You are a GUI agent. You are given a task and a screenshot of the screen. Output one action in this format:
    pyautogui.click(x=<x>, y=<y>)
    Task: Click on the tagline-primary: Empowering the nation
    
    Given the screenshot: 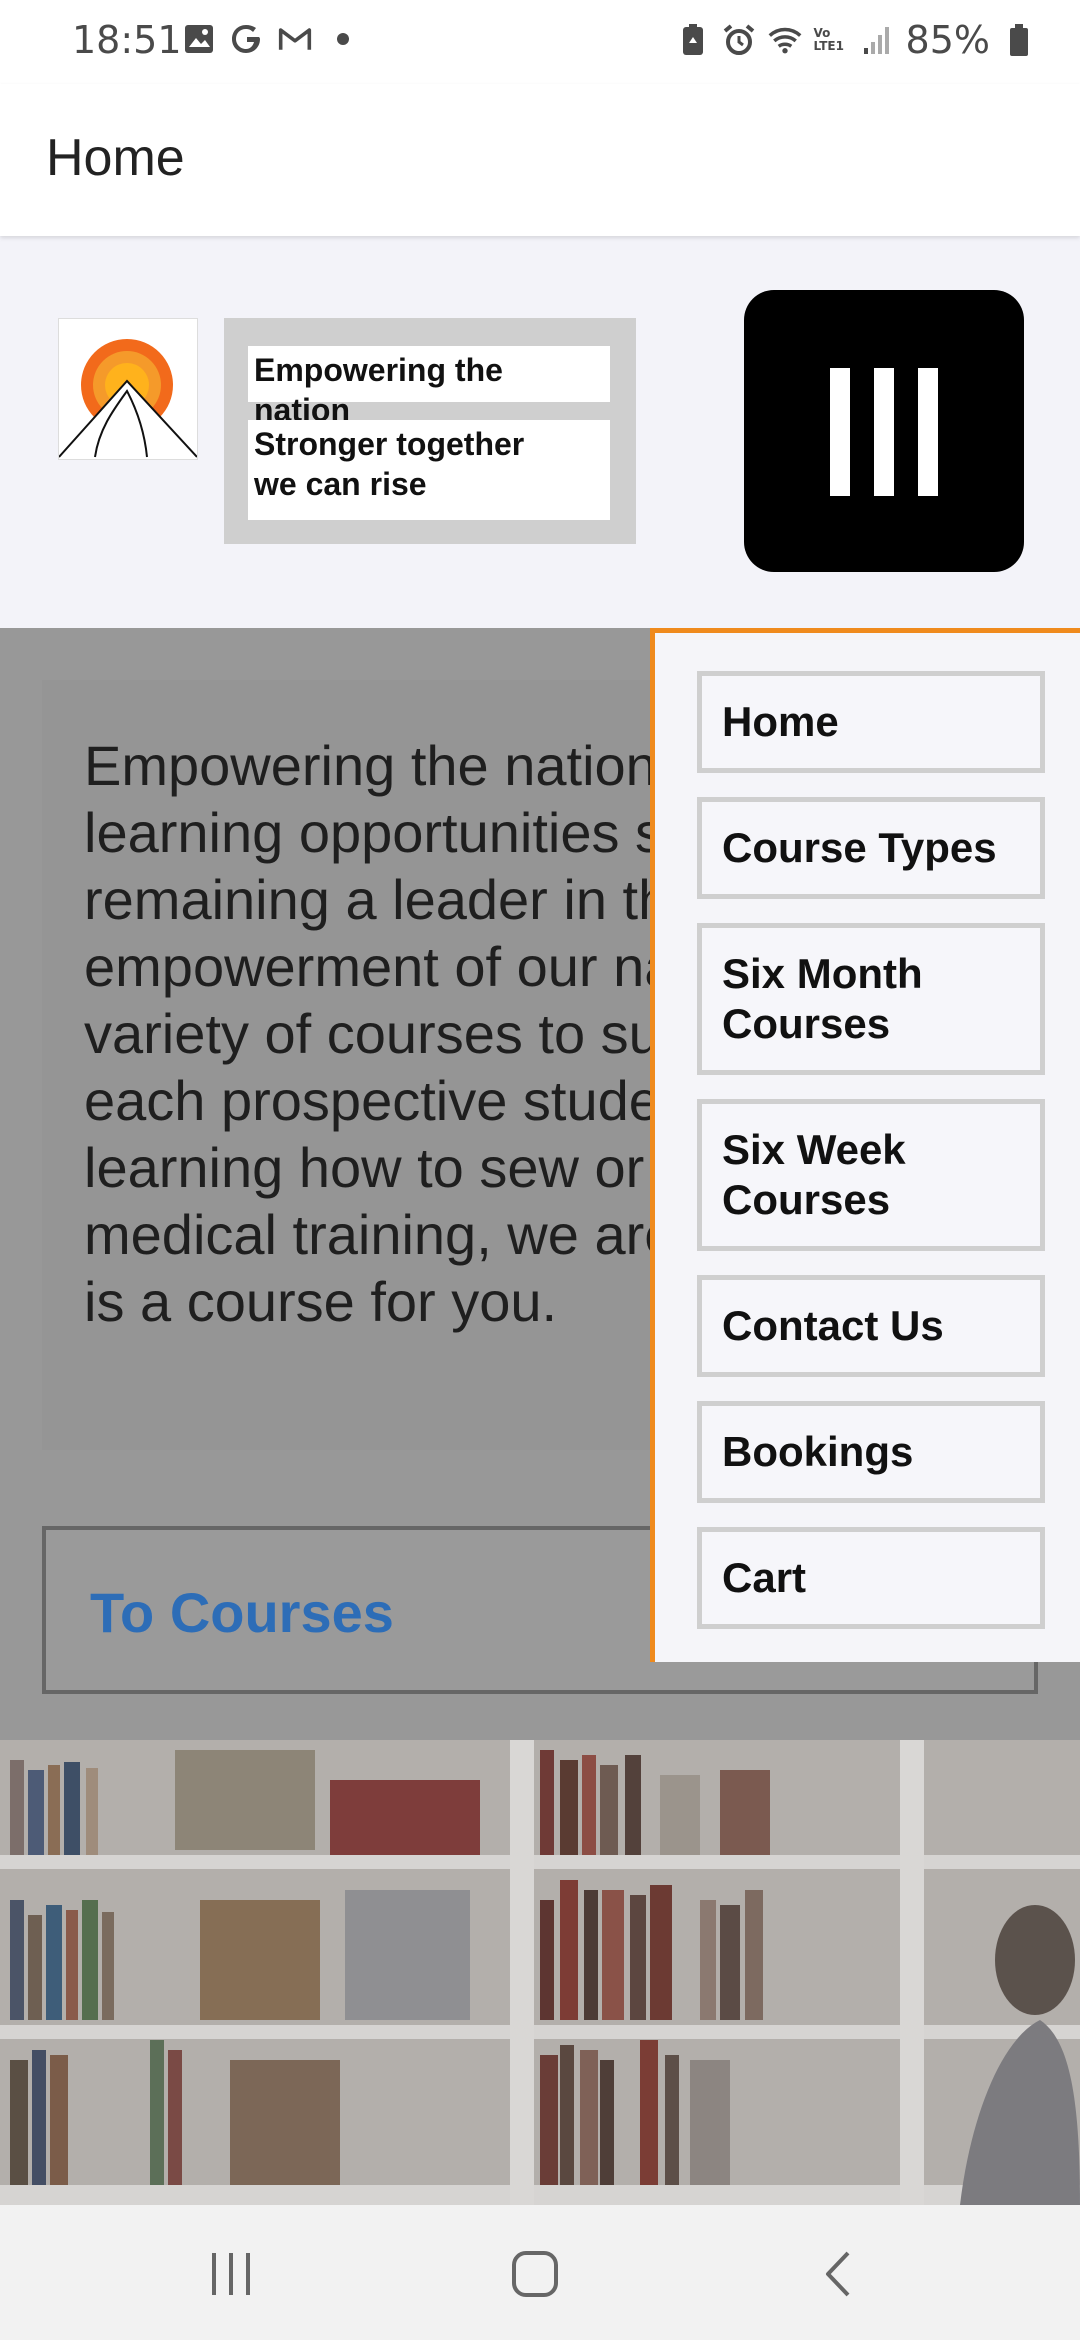 What is the action you would take?
    pyautogui.click(x=429, y=387)
    